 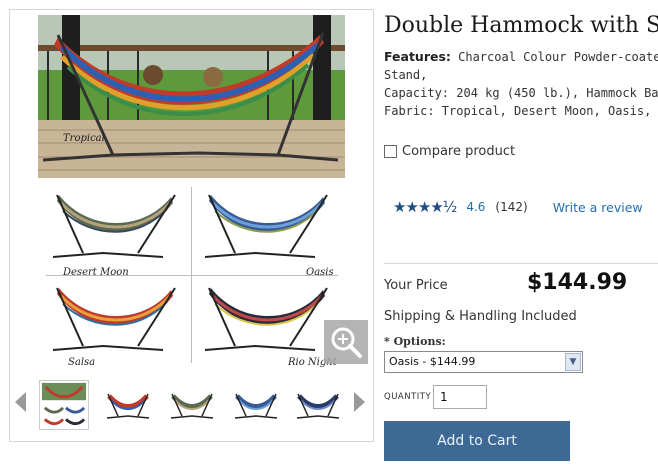 I want to click on price-label: Your Price, so click(x=416, y=285).